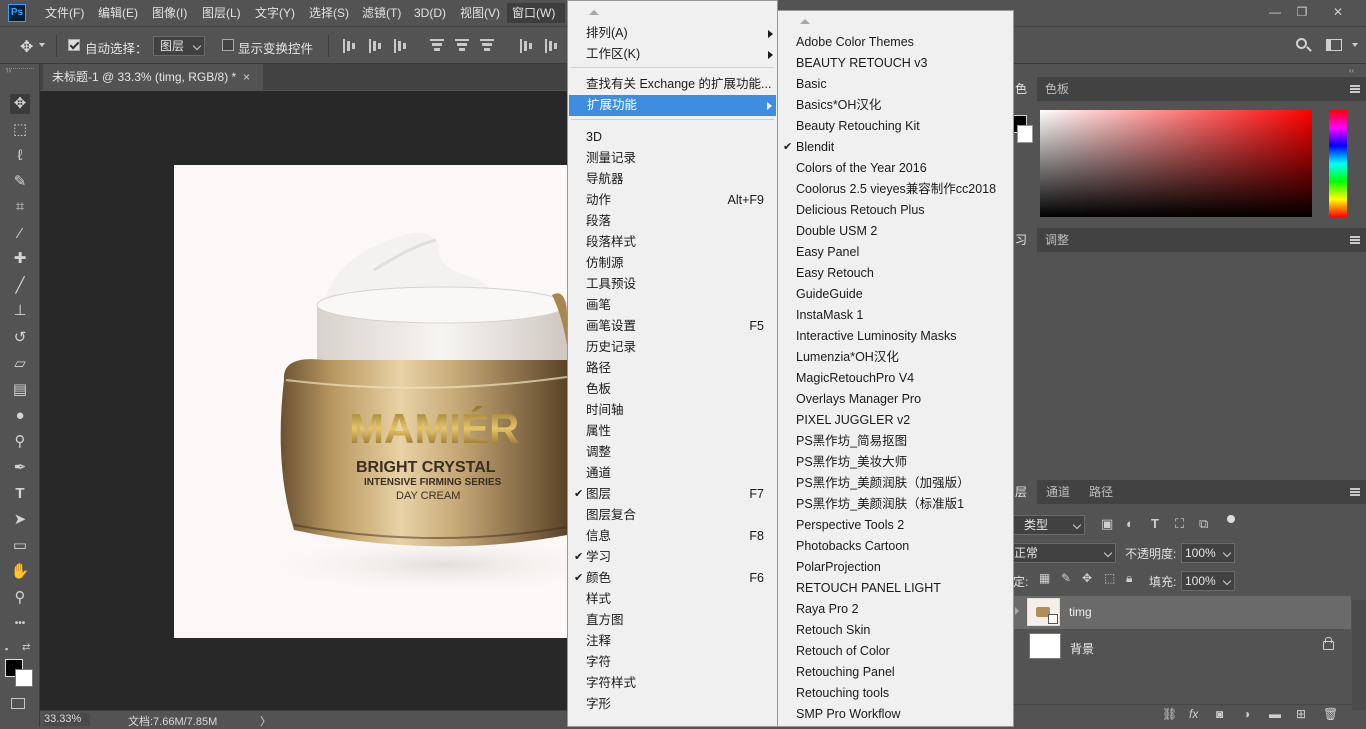 This screenshot has width=1366, height=729. I want to click on close-tab-icon: ×, so click(246, 77).